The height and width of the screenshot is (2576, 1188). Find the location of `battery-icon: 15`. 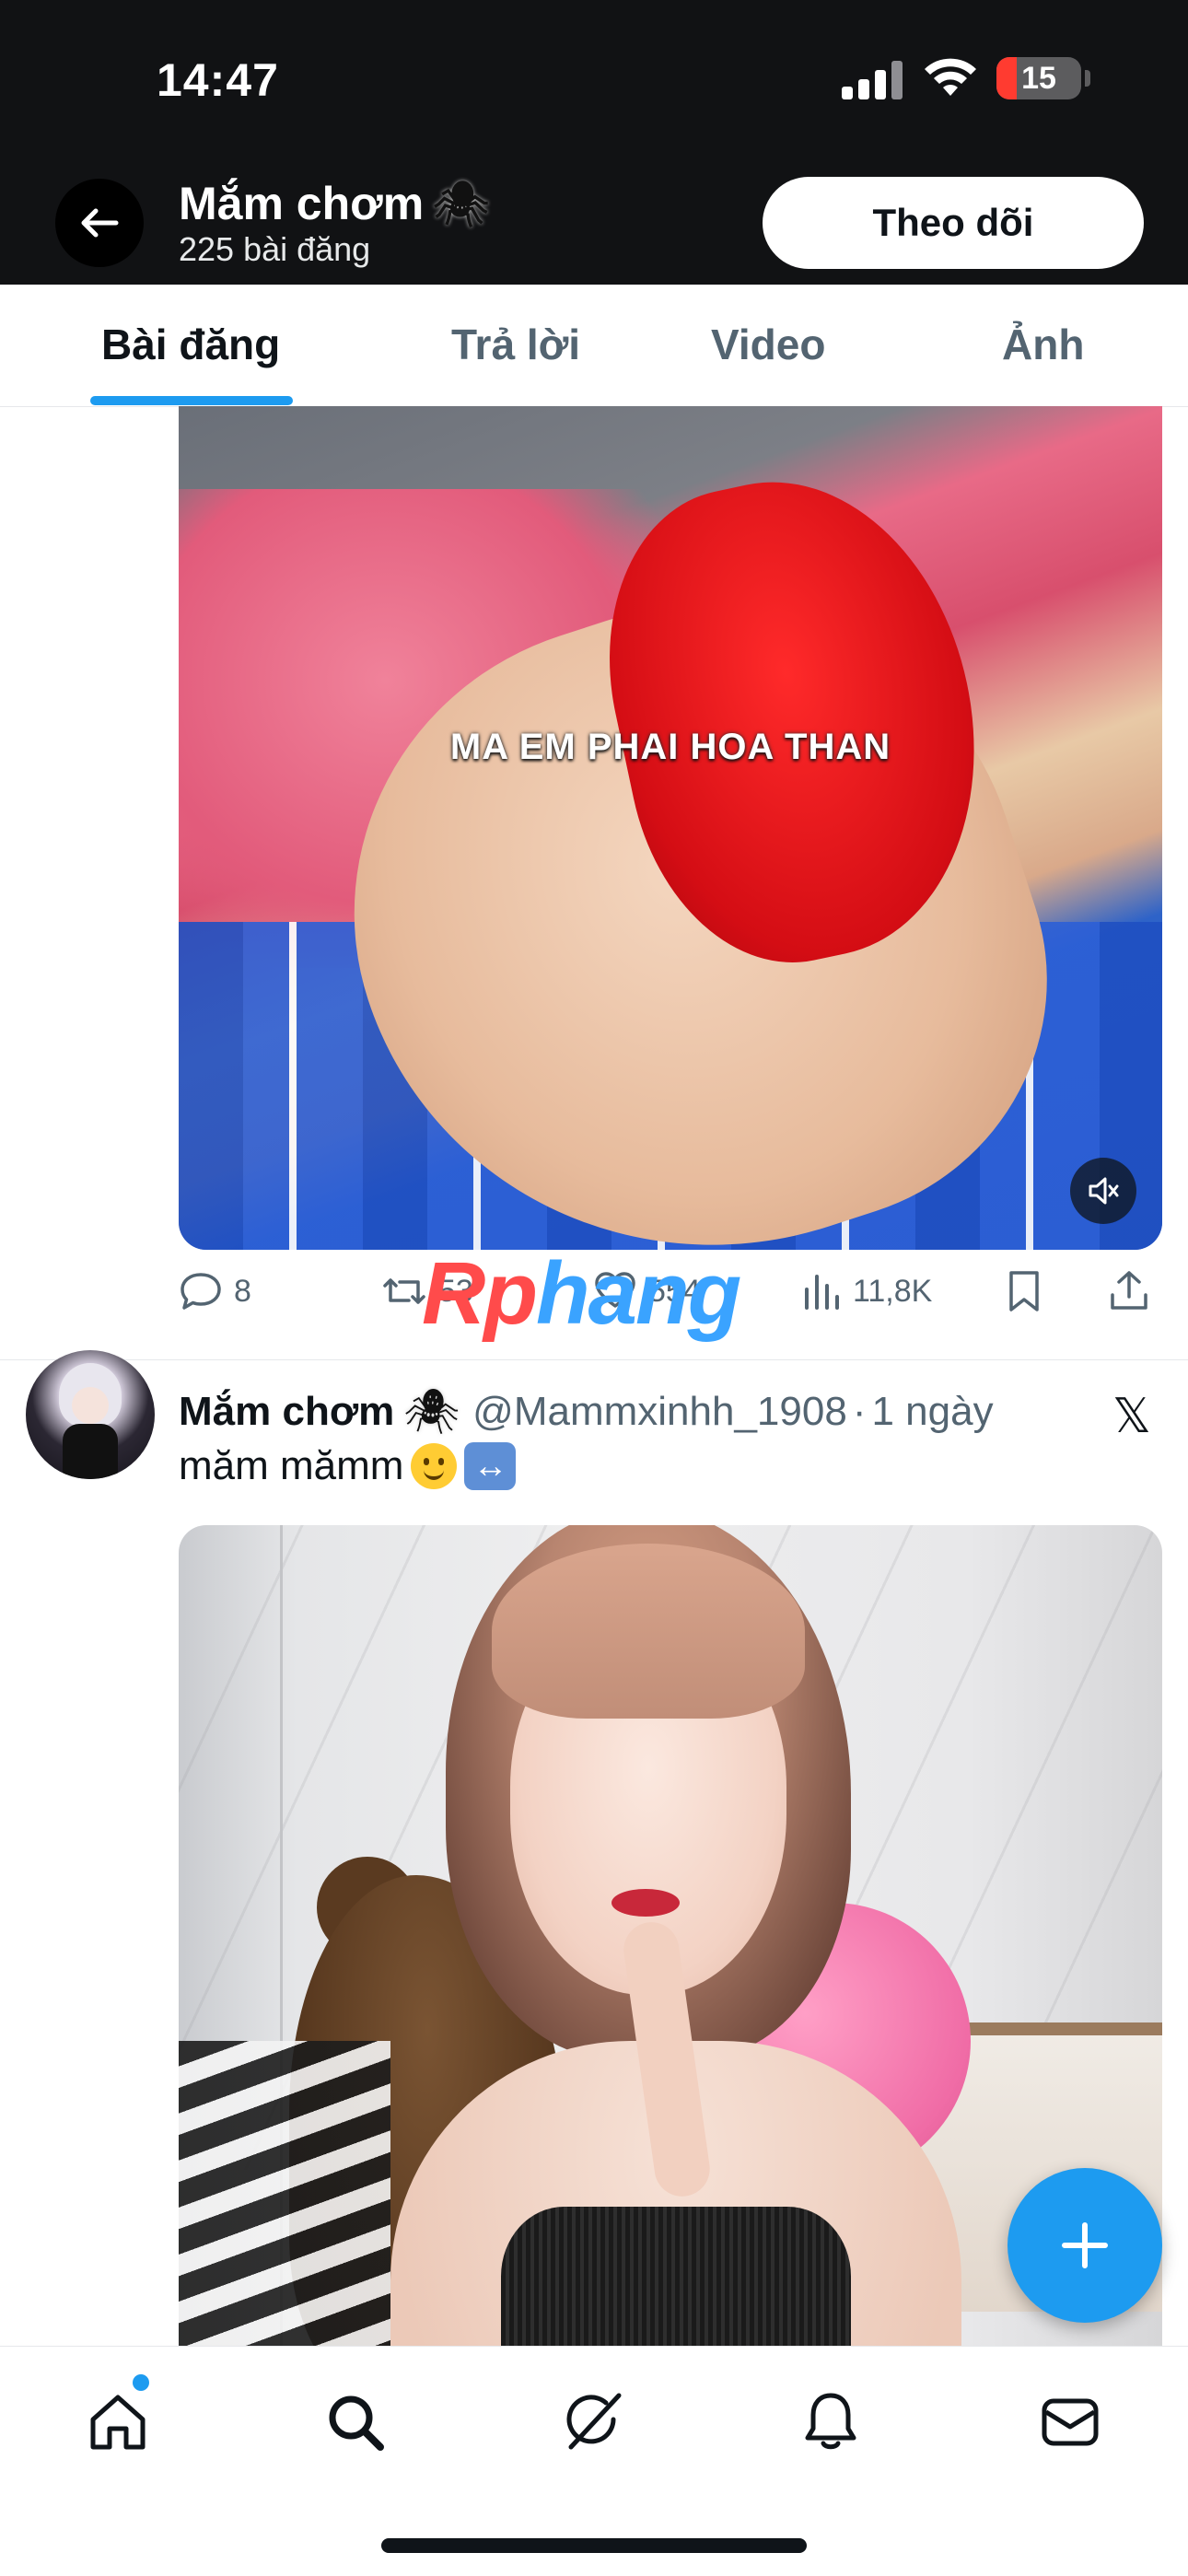

battery-icon: 15 is located at coordinates (1038, 78).